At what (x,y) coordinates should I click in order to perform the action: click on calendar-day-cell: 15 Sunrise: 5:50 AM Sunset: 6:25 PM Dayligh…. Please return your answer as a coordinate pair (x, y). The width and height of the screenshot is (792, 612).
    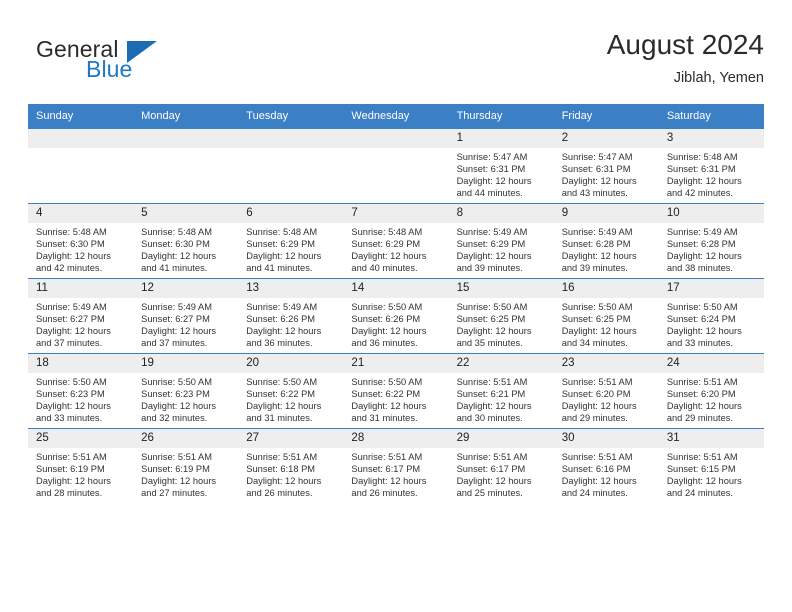
    Looking at the image, I should click on (501, 316).